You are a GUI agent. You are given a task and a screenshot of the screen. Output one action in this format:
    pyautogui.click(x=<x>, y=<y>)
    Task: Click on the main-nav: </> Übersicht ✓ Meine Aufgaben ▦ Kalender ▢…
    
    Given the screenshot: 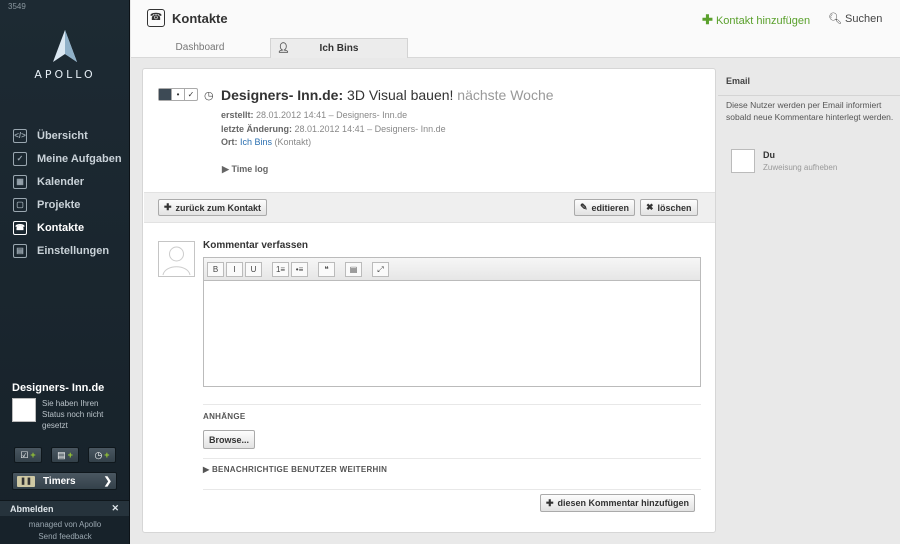 What is the action you would take?
    pyautogui.click(x=67, y=193)
    